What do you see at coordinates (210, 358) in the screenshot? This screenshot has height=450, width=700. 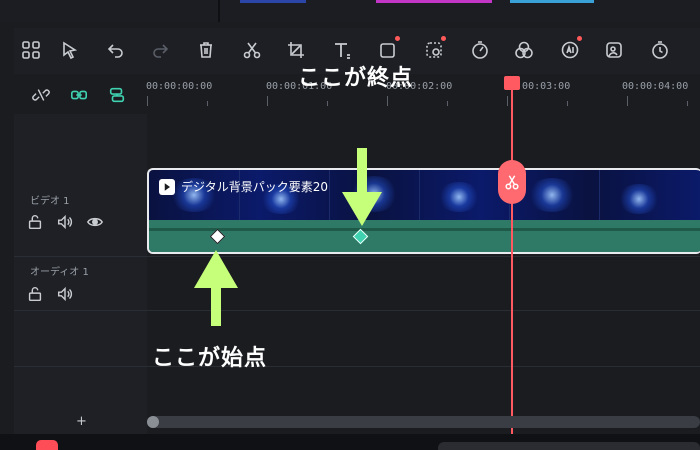 I see `start-point-annotation: ここが始点` at bounding box center [210, 358].